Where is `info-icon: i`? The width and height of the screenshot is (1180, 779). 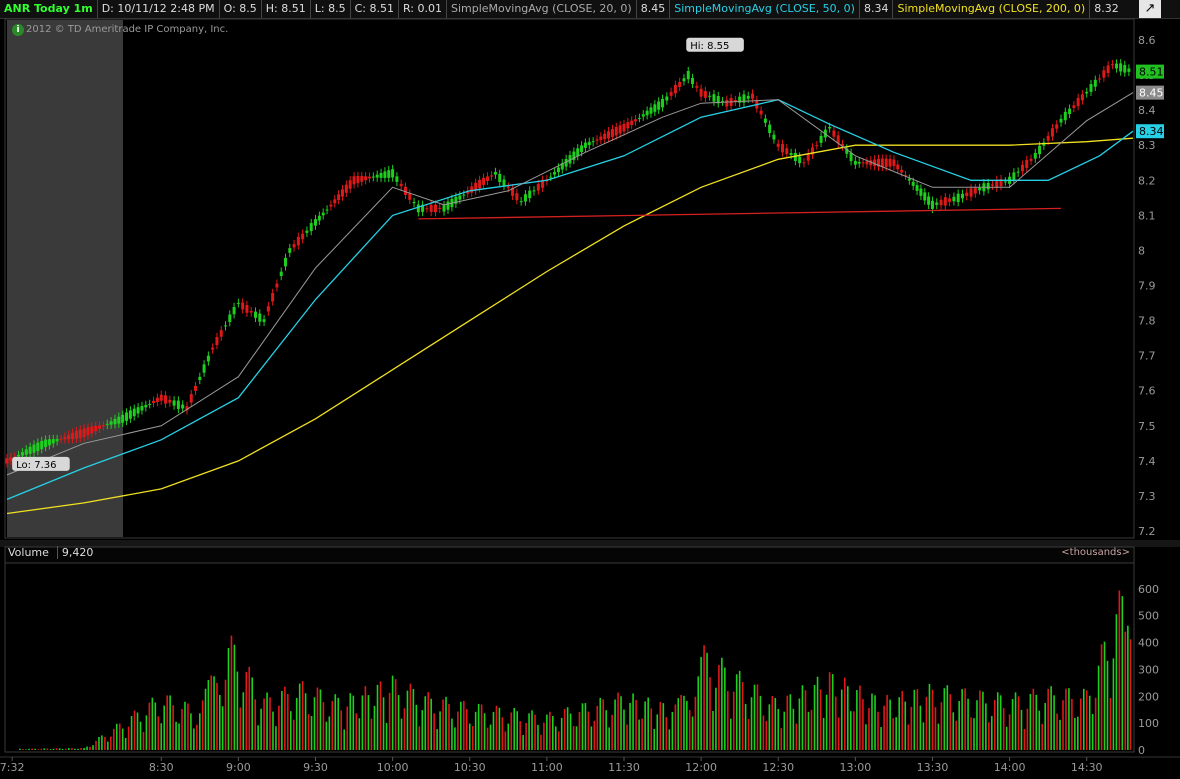
info-icon: i is located at coordinates (18, 30).